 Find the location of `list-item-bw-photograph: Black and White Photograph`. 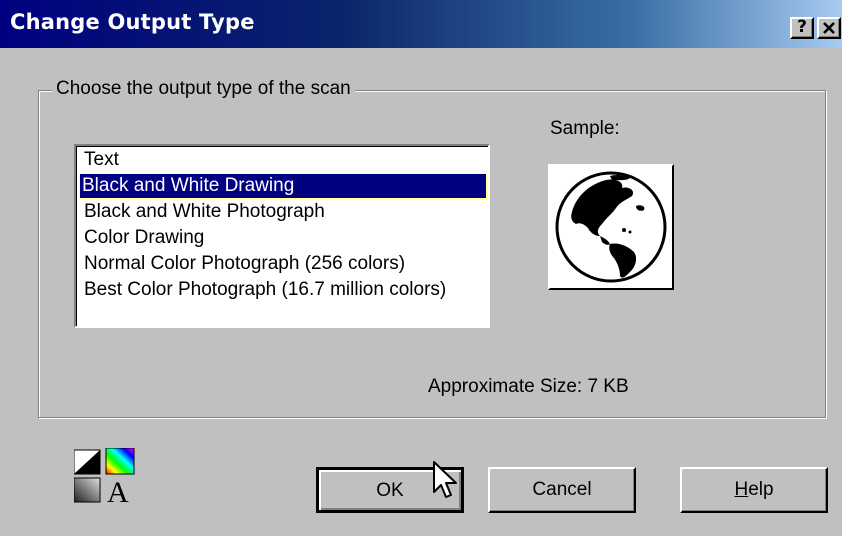

list-item-bw-photograph: Black and White Photograph is located at coordinates (205, 212).